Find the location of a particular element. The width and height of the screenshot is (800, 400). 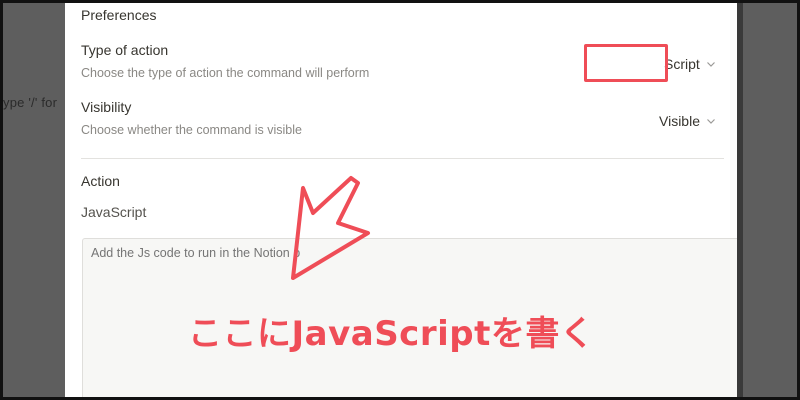

type-of-action-label: Type of action is located at coordinates (125, 50).